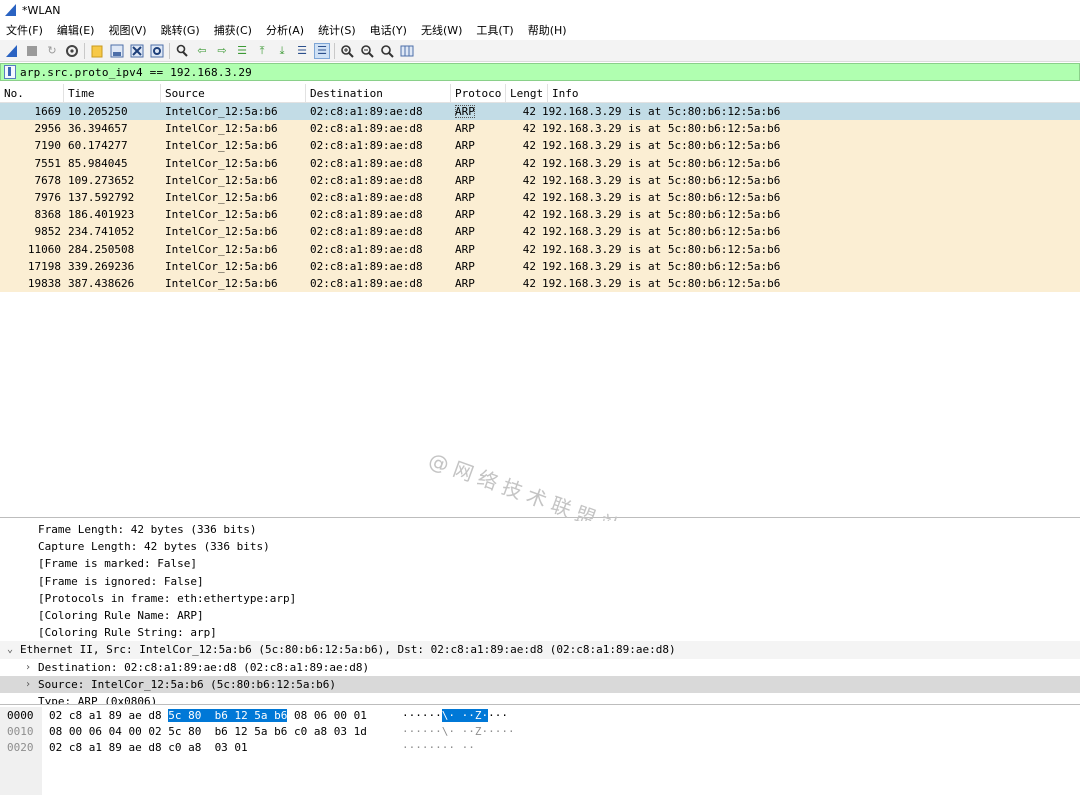 The height and width of the screenshot is (795, 1080). What do you see at coordinates (222, 51) in the screenshot?
I see `go-forward-icon: ⇨` at bounding box center [222, 51].